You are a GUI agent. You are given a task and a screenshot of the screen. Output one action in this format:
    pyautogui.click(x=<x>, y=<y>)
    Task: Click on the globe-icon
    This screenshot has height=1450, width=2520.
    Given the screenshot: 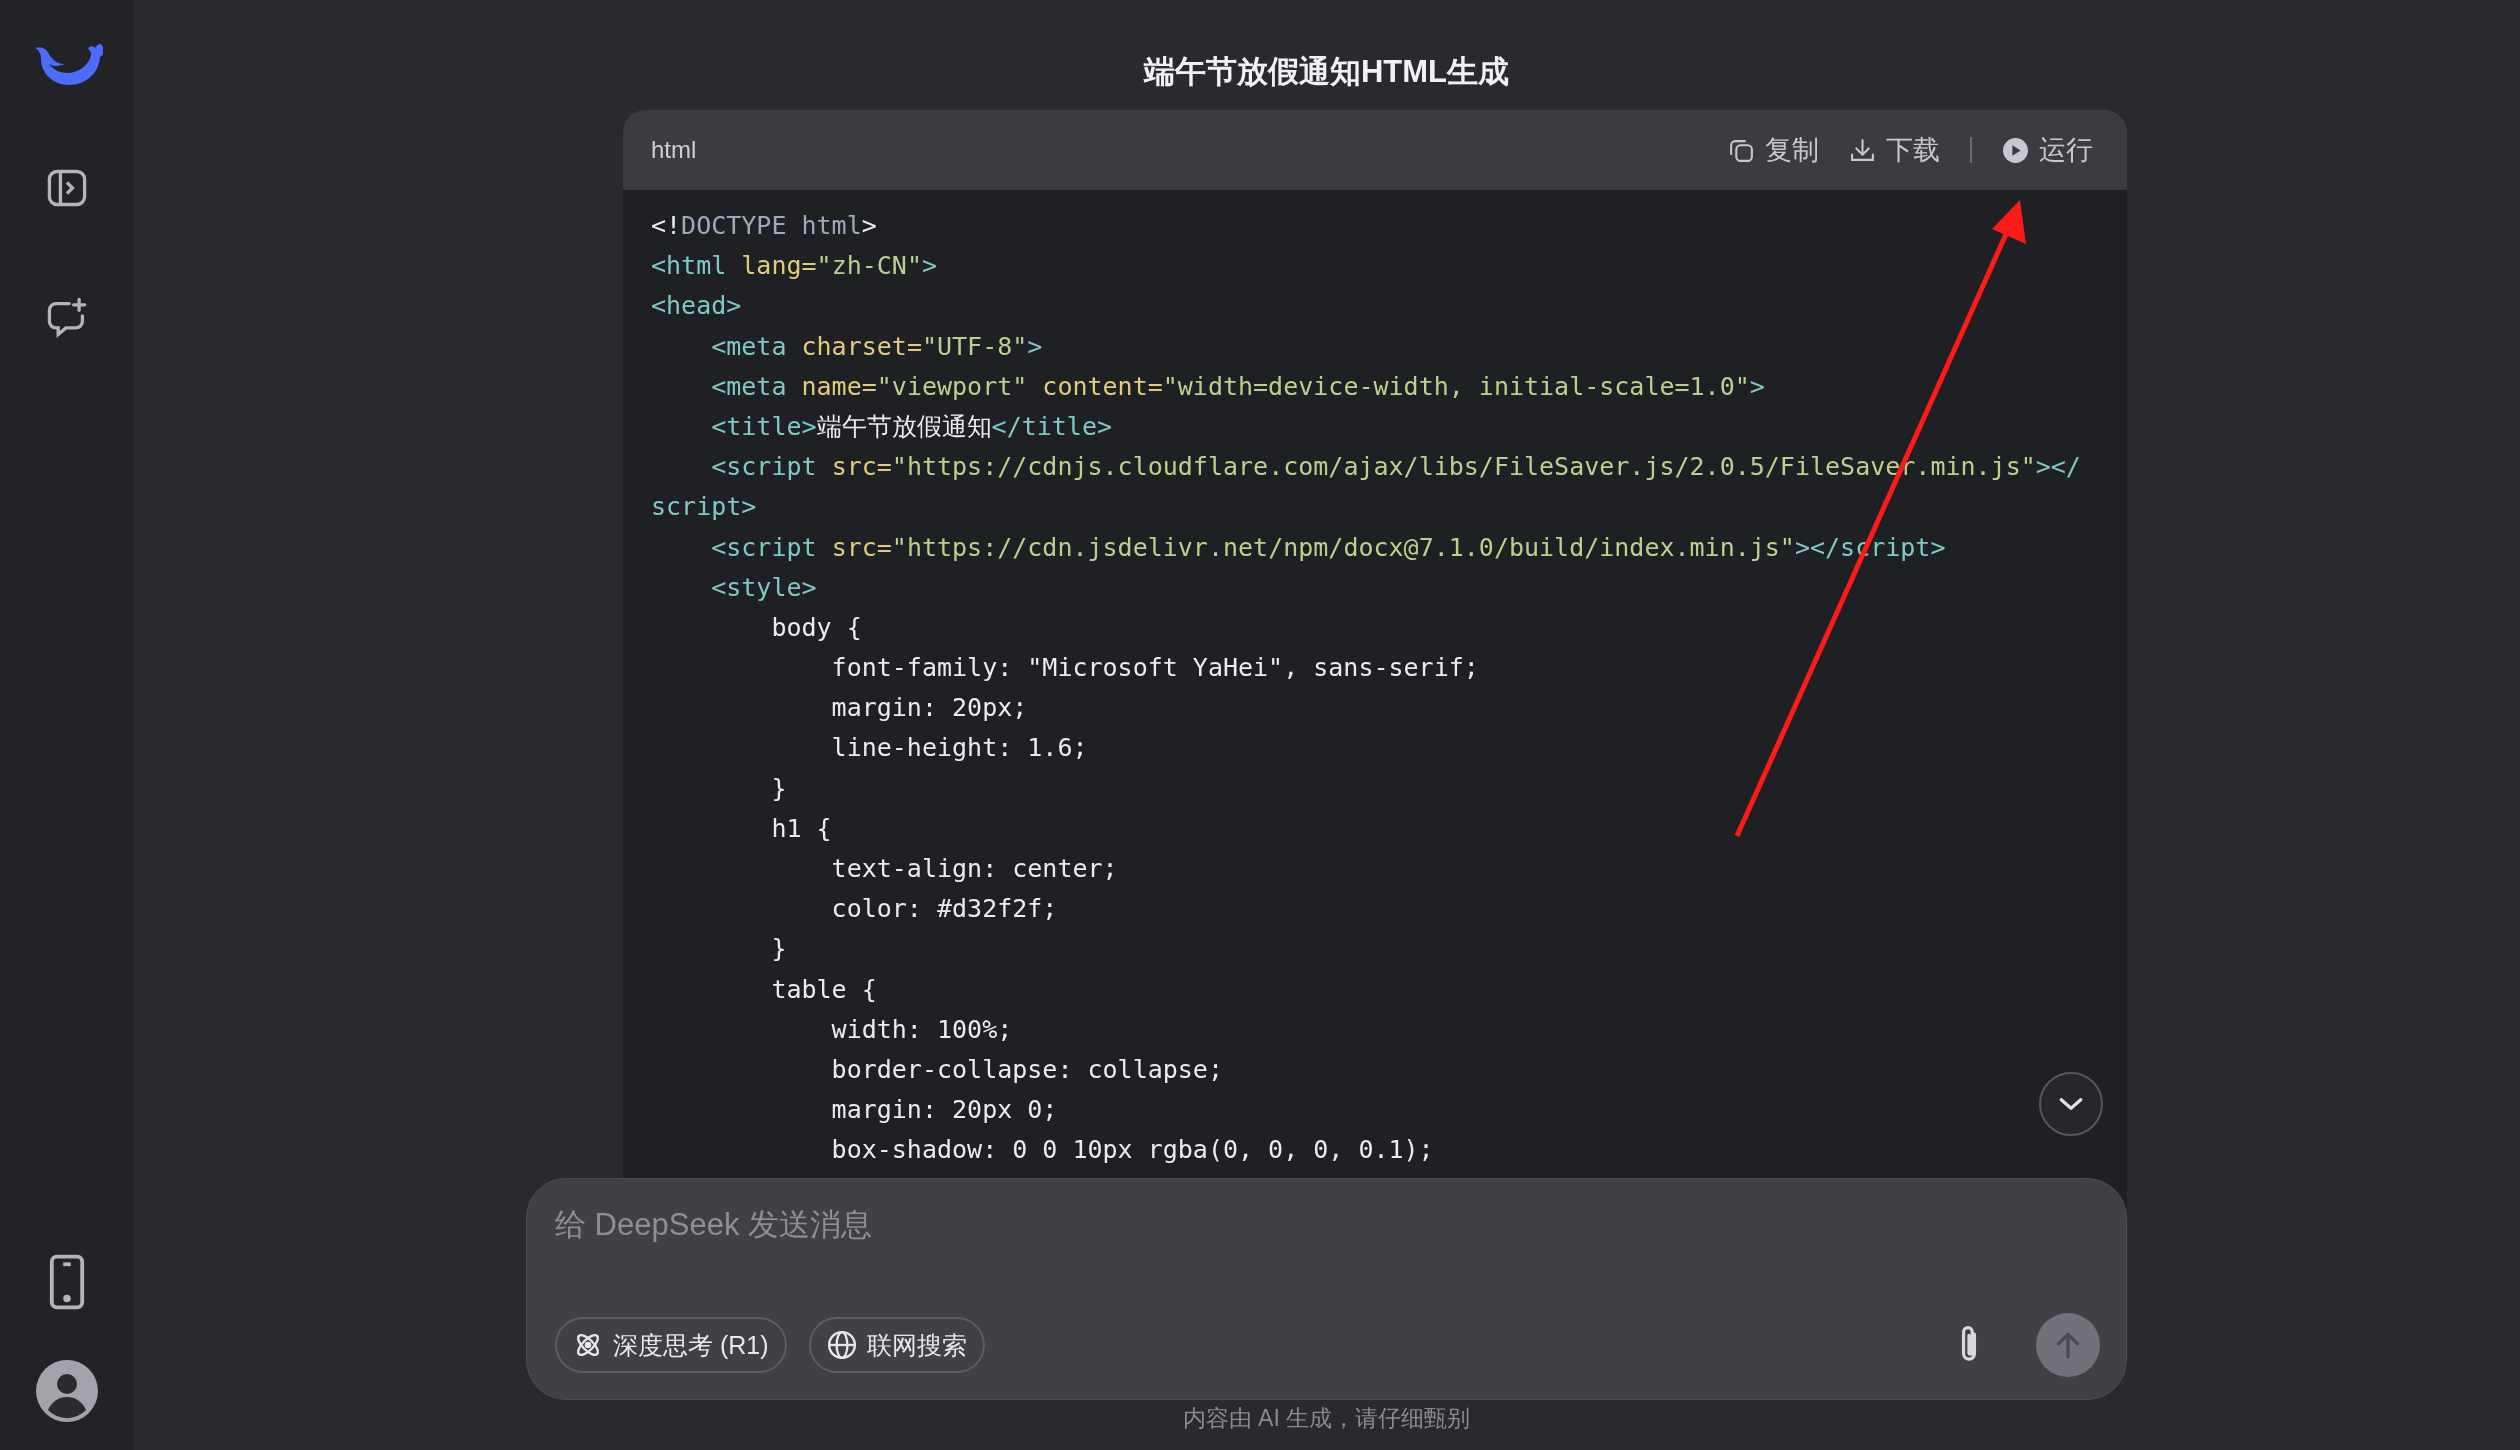 What is the action you would take?
    pyautogui.click(x=841, y=1345)
    